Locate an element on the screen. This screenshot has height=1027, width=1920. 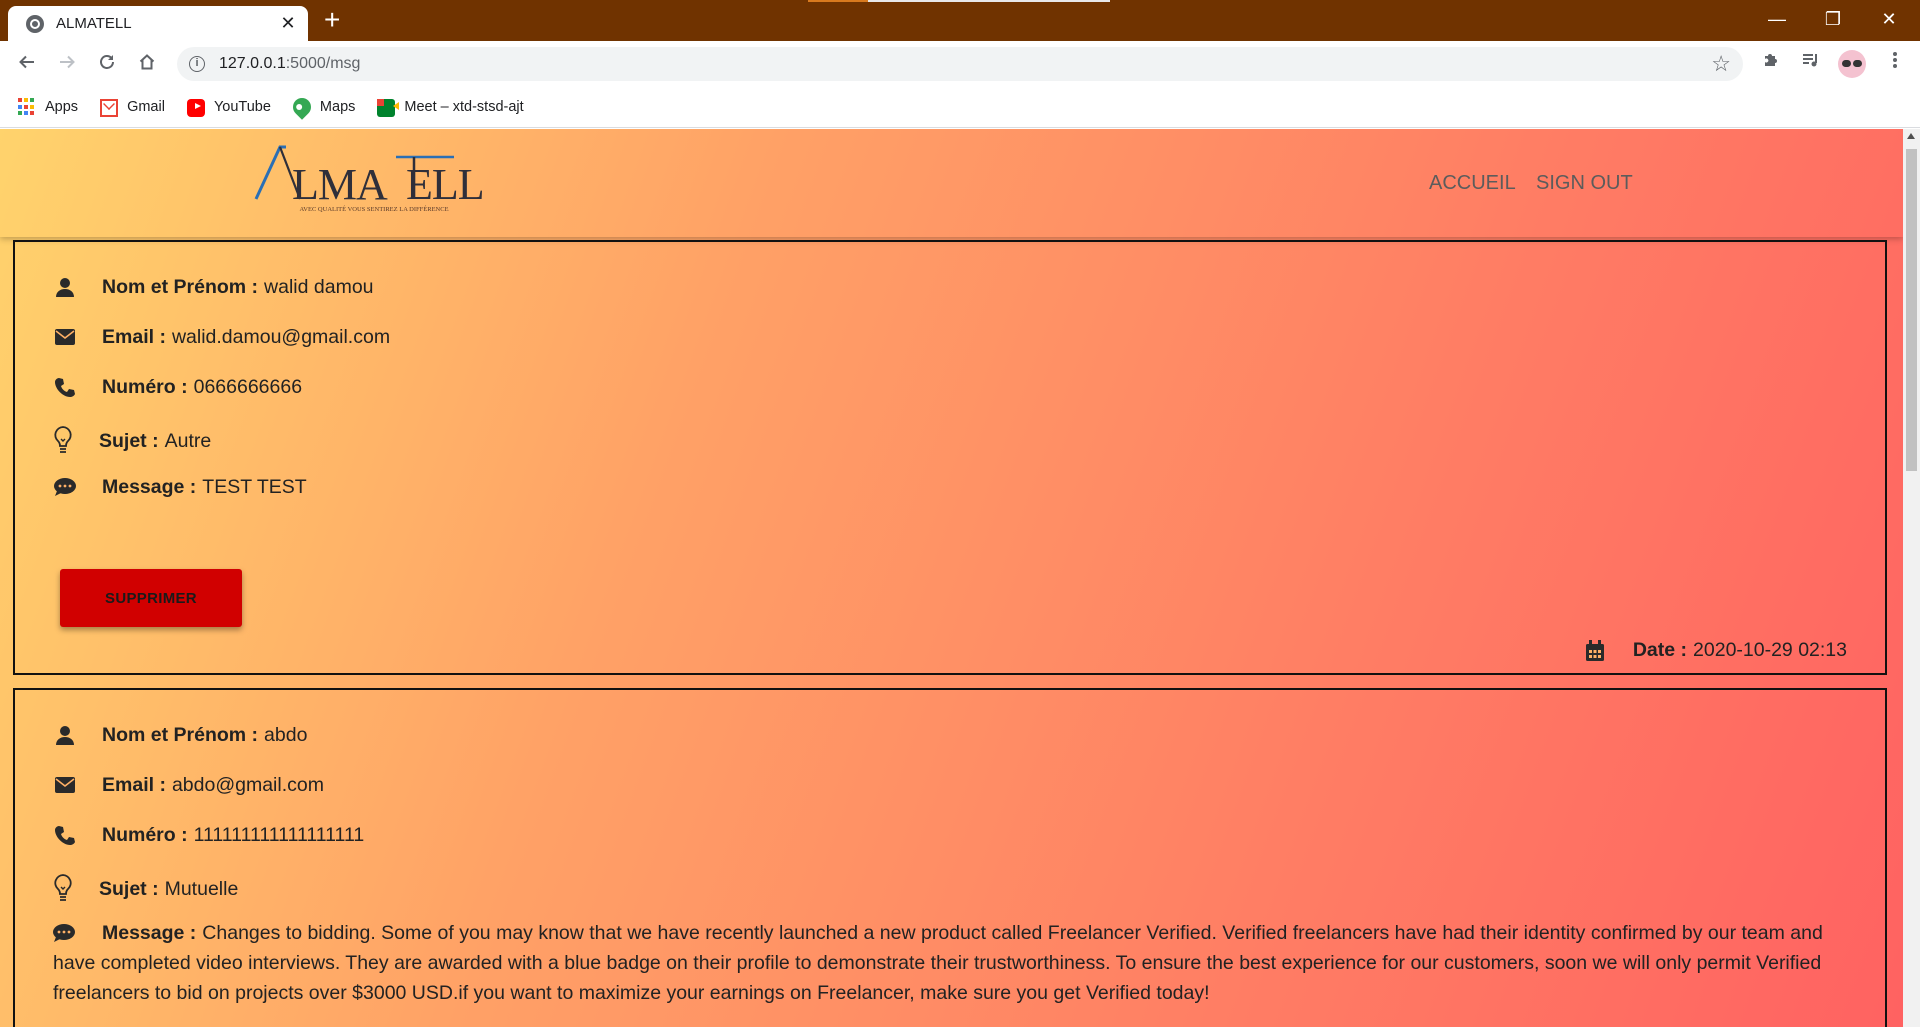
bookmark-label: Apps is located at coordinates (62, 107).